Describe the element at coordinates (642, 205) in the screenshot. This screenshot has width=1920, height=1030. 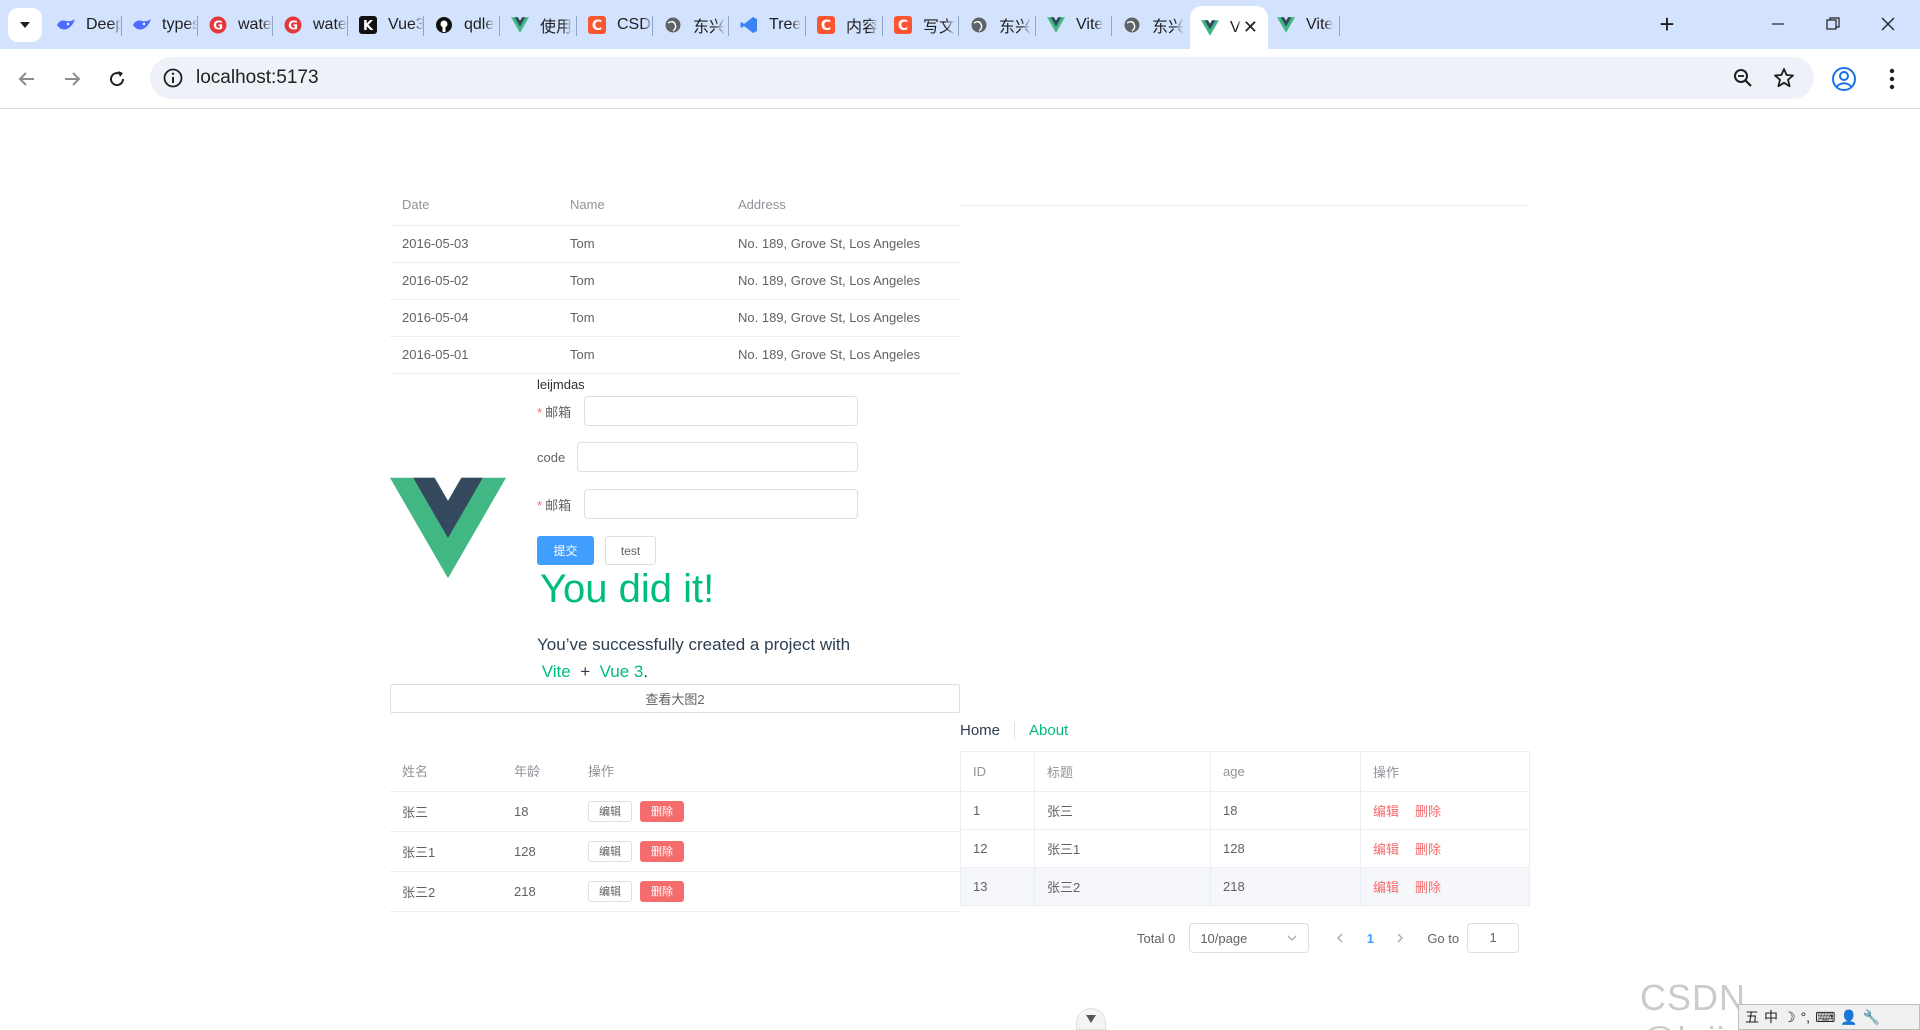
I see `column-header-name: Name` at that location.